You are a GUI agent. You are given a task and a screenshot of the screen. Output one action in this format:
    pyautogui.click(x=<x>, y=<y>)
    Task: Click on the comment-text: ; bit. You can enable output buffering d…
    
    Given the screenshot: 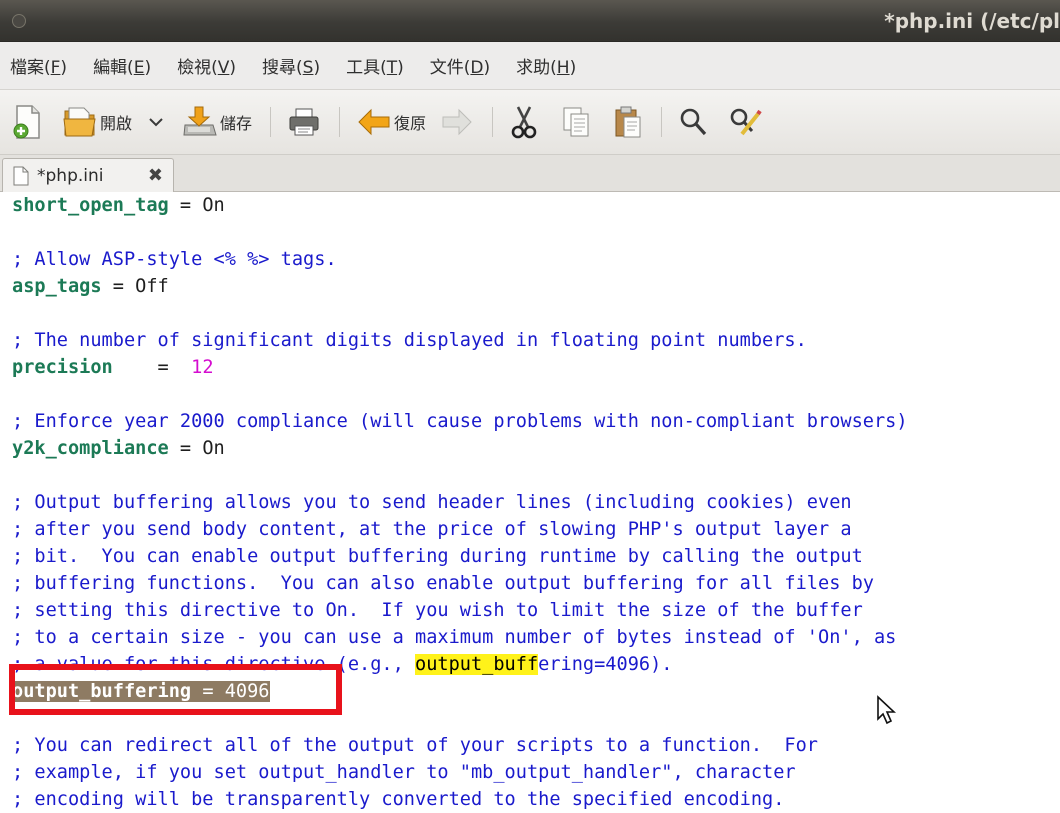 What is the action you would take?
    pyautogui.click(x=437, y=556)
    